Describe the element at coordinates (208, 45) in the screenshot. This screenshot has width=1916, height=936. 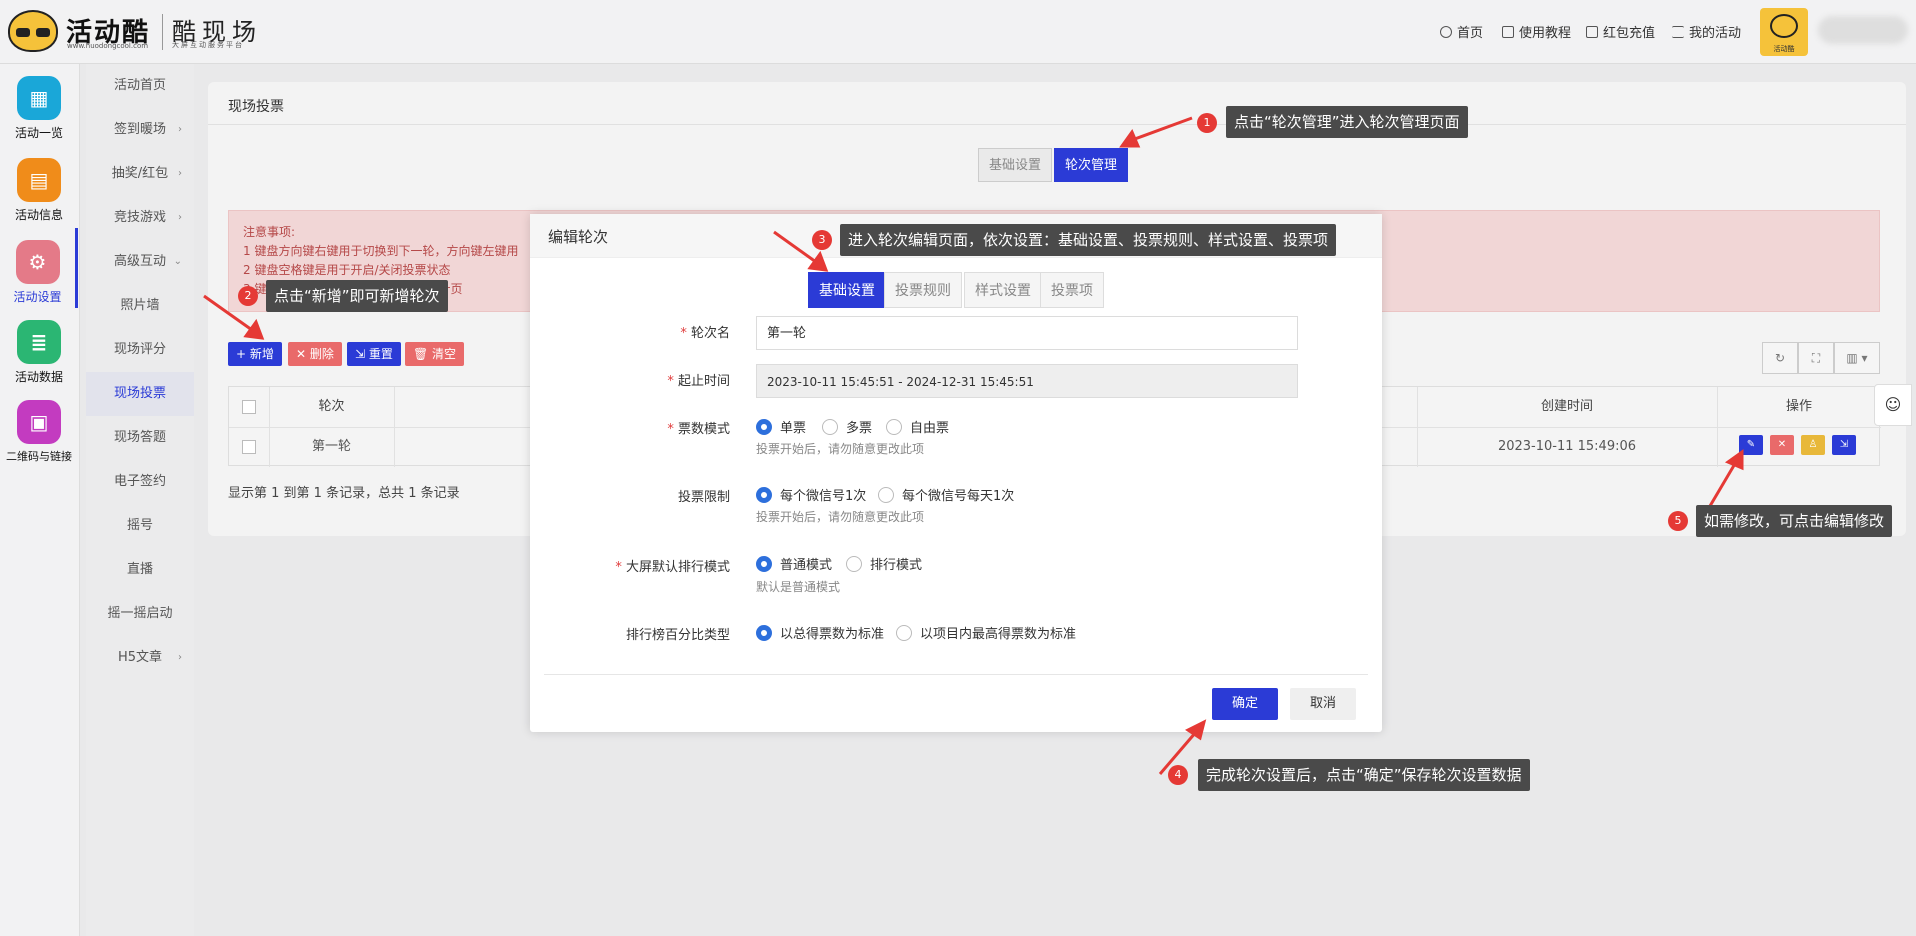
I see `brand-slogan: 大屏互动服务平台` at that location.